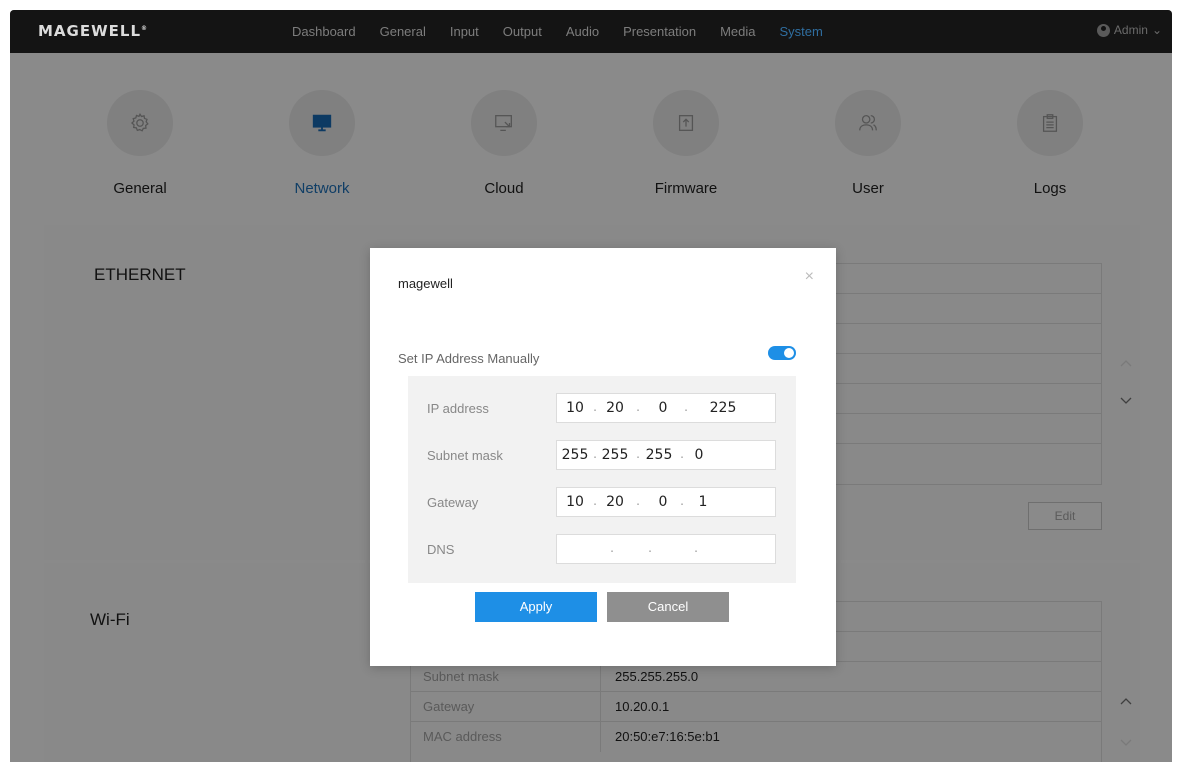  What do you see at coordinates (506, 706) in the screenshot?
I see `row-key: Gateway` at bounding box center [506, 706].